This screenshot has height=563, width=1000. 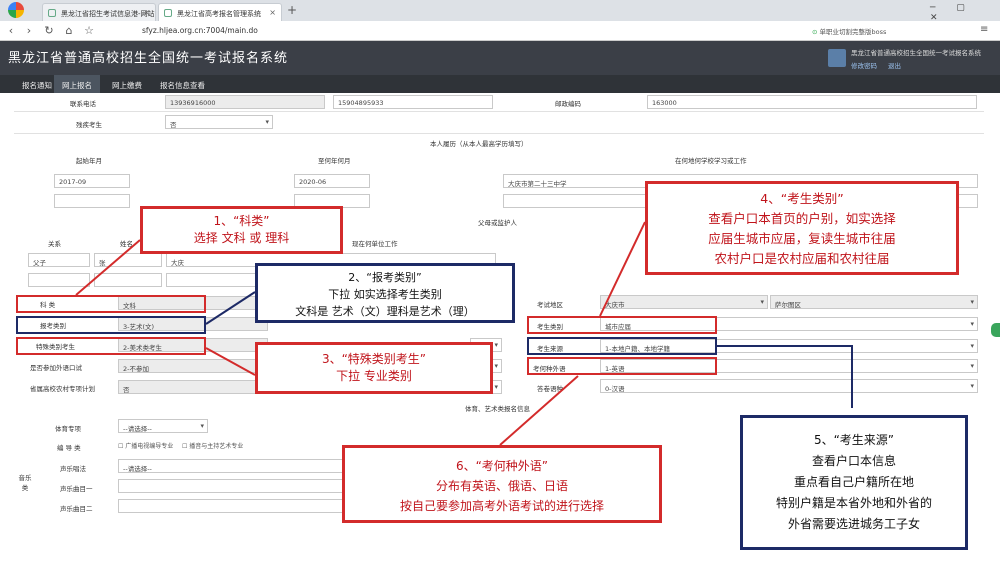 What do you see at coordinates (89, 30) in the screenshot?
I see `star-icon: ☆` at bounding box center [89, 30].